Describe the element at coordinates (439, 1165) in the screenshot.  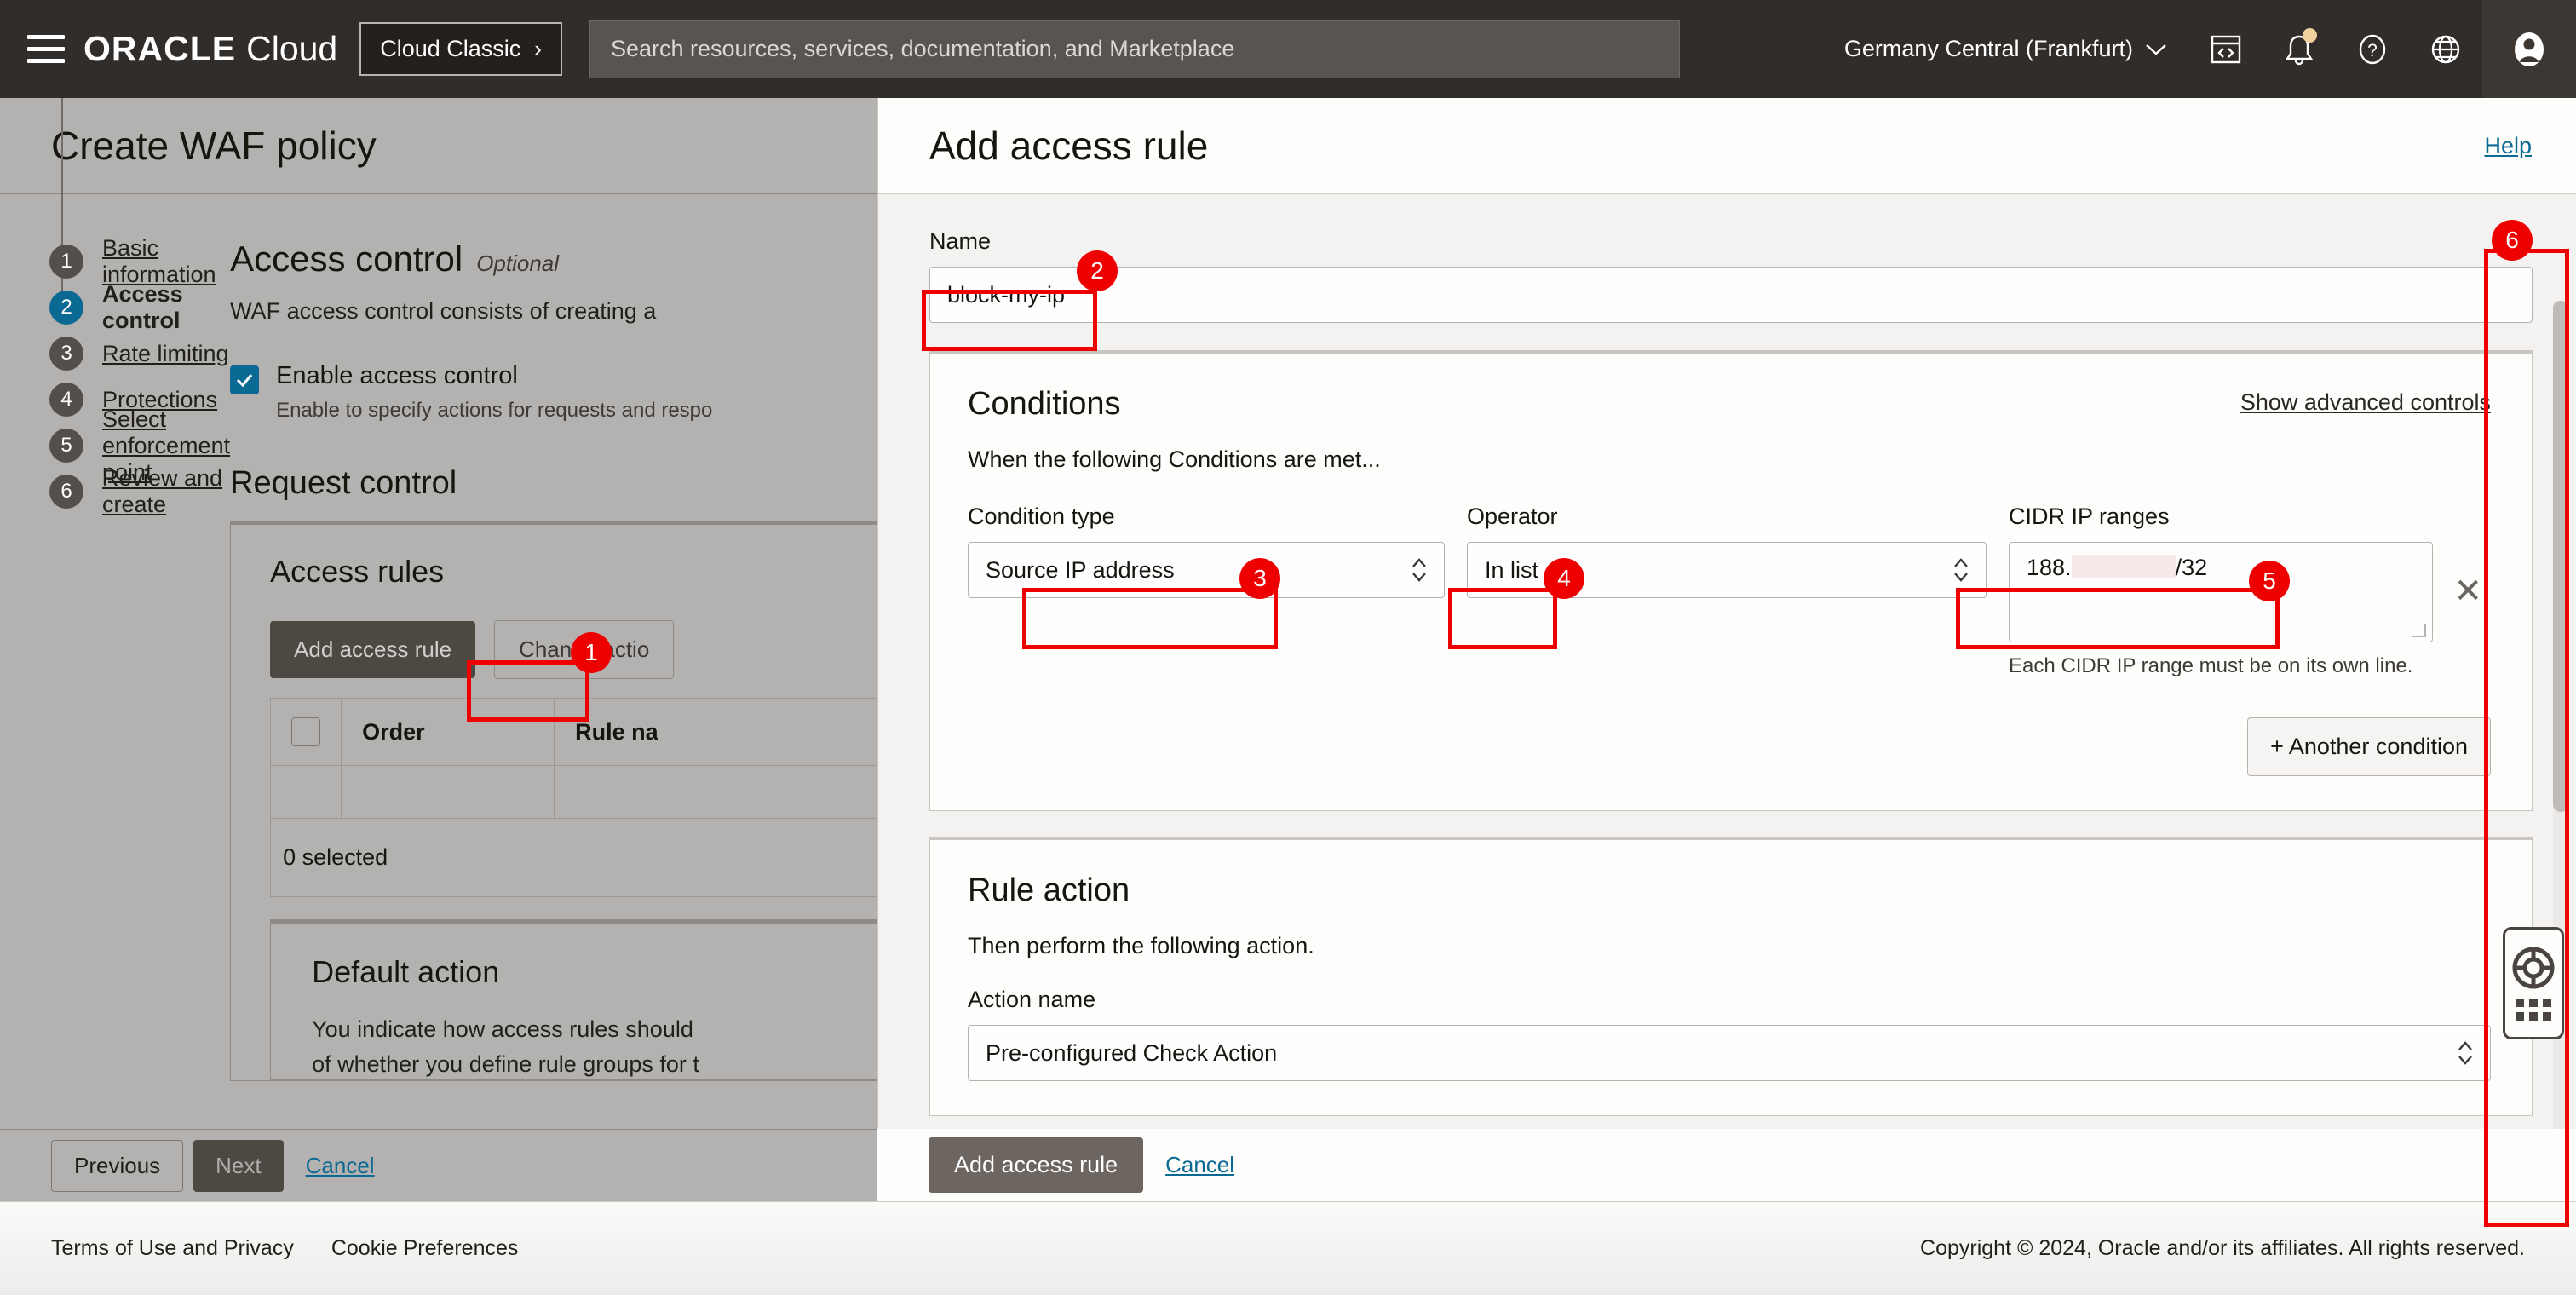
I see `wizard-action-bar: Previous Next Cancel` at that location.